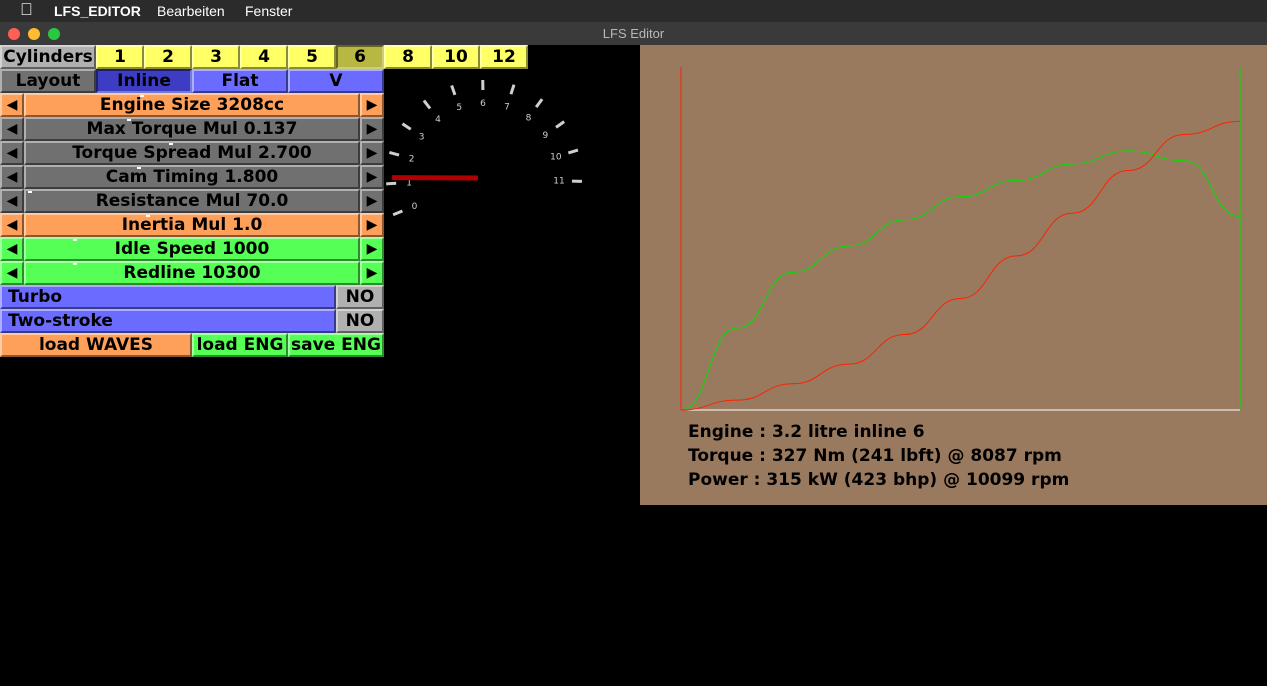 This screenshot has width=1267, height=686. I want to click on window-titlebar: LFS Editor, so click(633, 34).